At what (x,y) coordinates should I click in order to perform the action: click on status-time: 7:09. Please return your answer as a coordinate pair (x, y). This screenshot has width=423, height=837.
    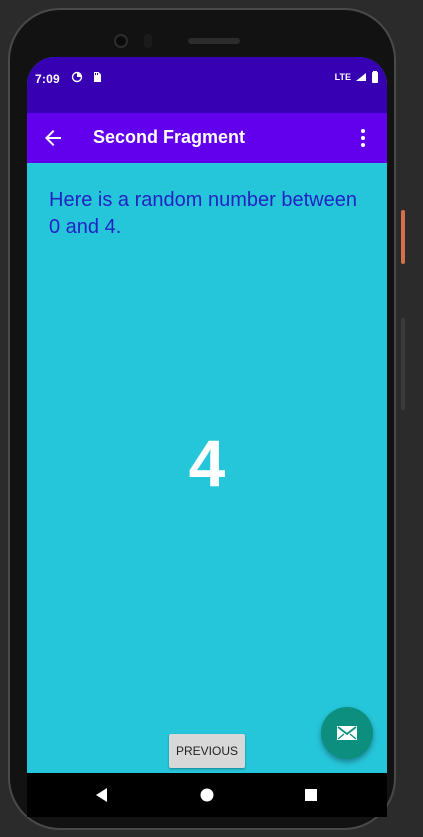
    Looking at the image, I should click on (47, 79).